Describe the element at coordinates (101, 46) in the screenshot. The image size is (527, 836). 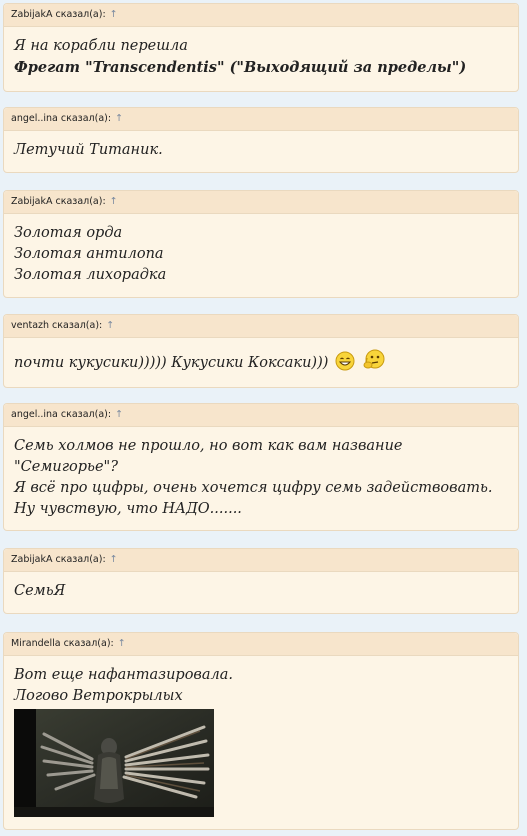
I see `quote-line: Я на корабли перешла` at that location.